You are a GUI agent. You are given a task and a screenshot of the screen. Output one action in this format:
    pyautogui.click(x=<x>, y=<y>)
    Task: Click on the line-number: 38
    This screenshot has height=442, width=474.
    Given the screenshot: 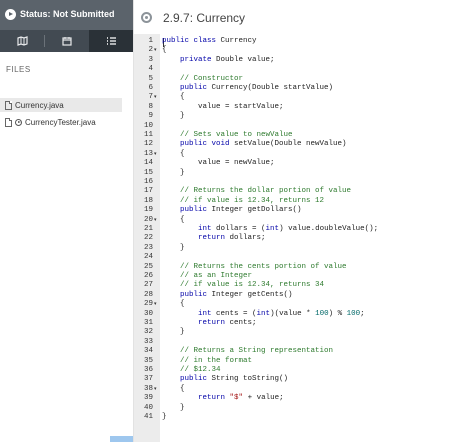 What is the action you would take?
    pyautogui.click(x=148, y=388)
    